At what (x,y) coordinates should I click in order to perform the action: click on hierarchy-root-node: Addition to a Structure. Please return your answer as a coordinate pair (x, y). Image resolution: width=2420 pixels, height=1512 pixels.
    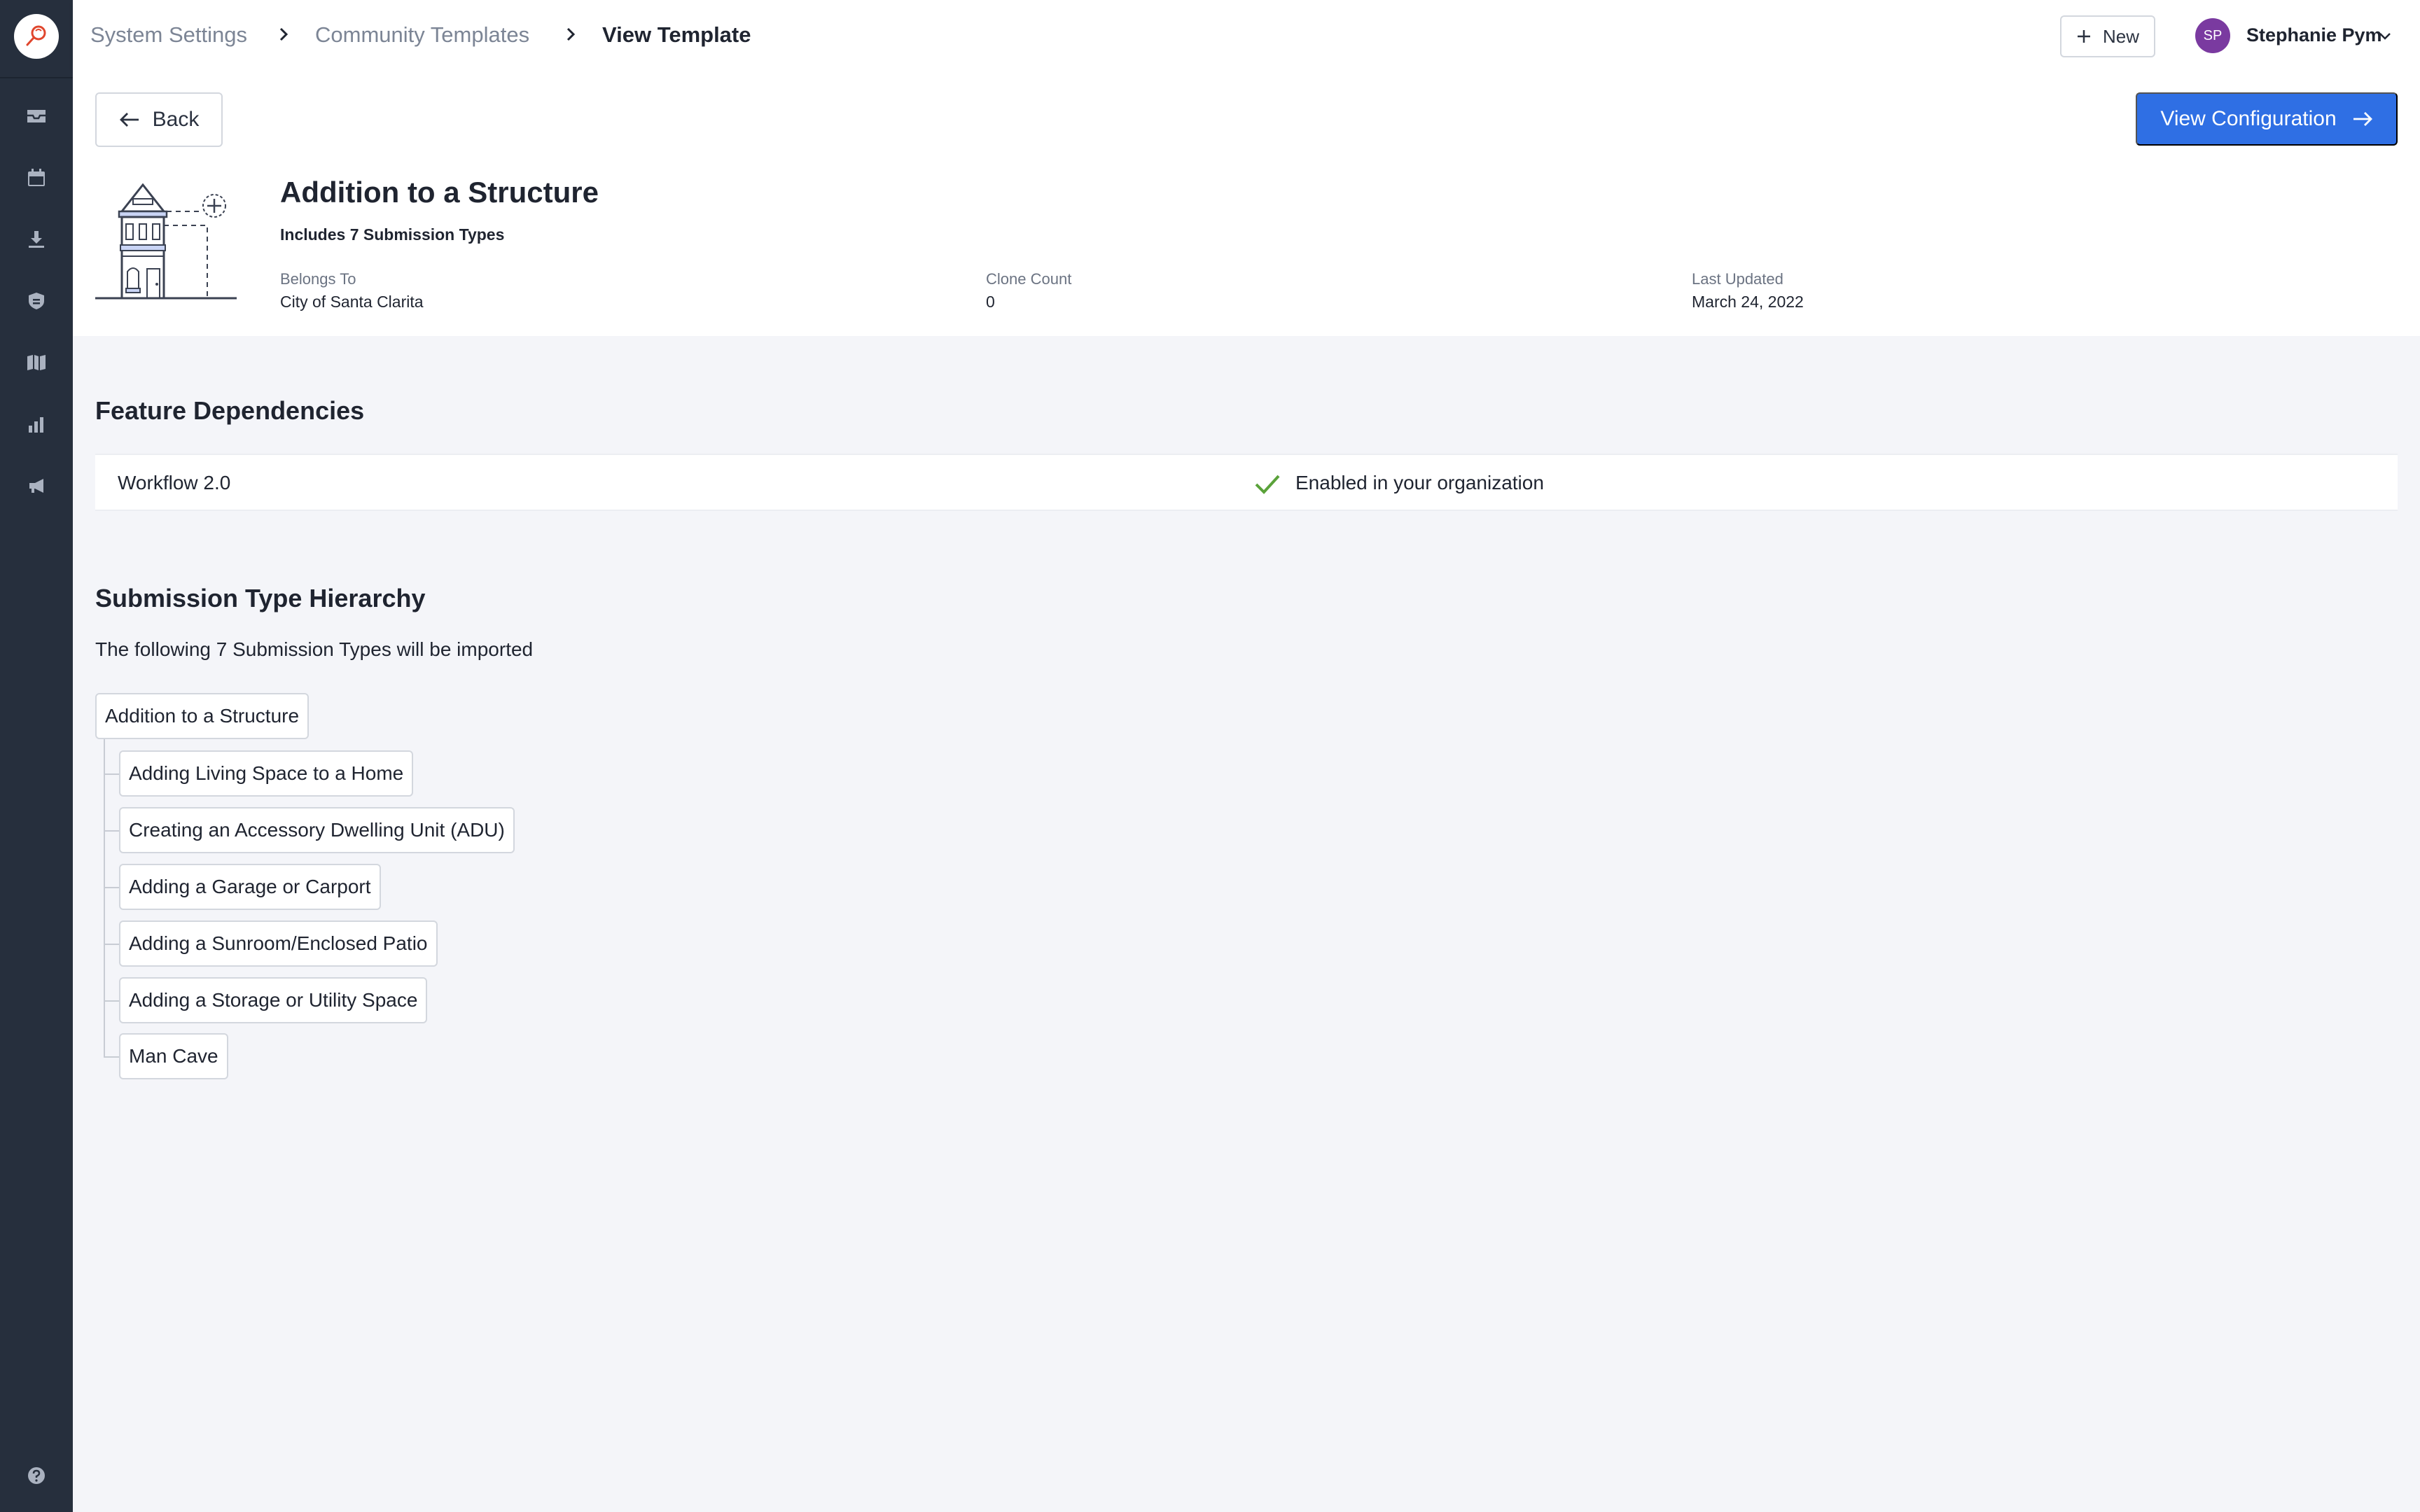
    Looking at the image, I should click on (202, 716).